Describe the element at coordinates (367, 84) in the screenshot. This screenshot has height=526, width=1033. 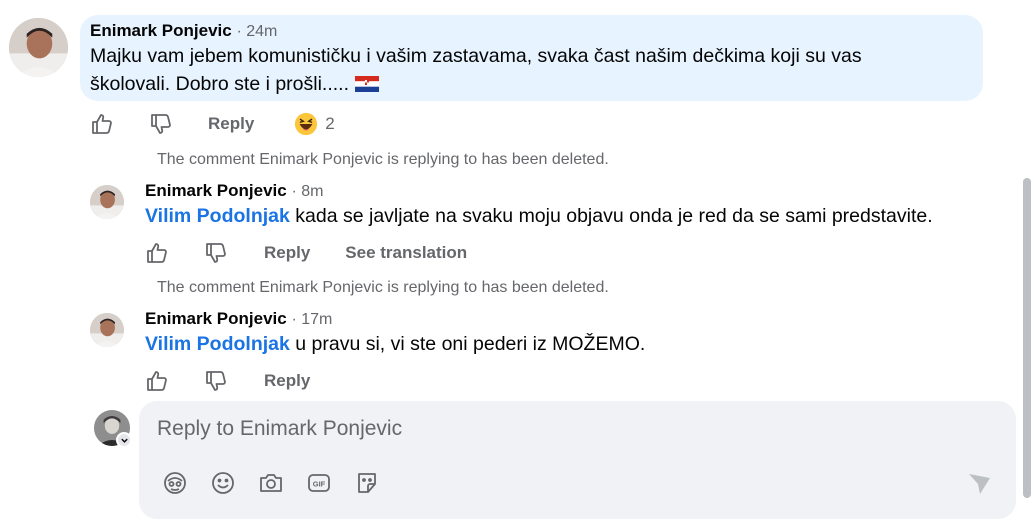
I see `croatia-flag-icon` at that location.